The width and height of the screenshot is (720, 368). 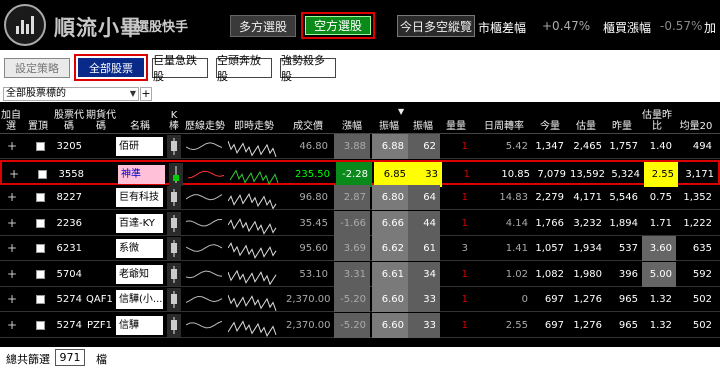 I want to click on yest-volume-cell: 965, so click(x=628, y=325).